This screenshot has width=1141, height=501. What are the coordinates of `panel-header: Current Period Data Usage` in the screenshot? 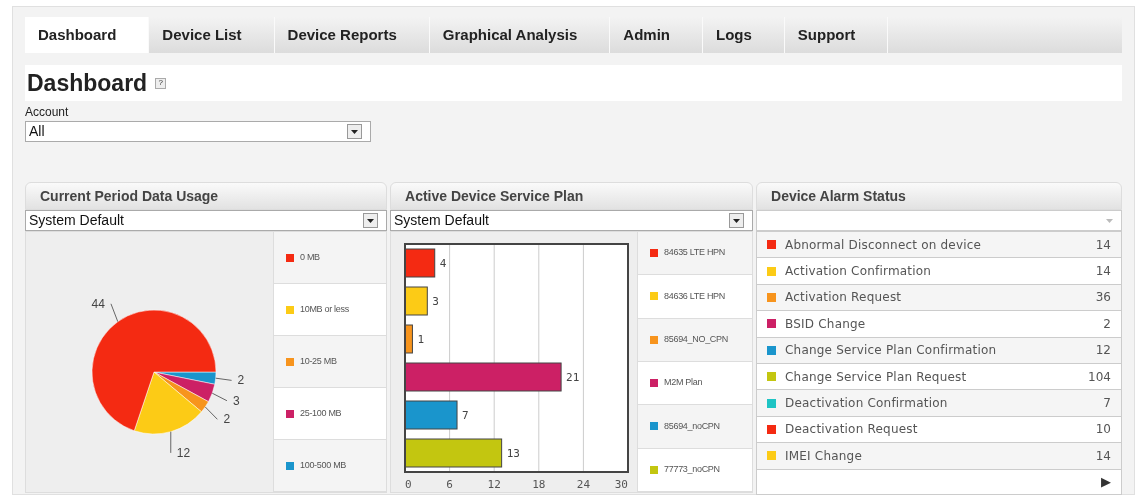 It's located at (206, 196).